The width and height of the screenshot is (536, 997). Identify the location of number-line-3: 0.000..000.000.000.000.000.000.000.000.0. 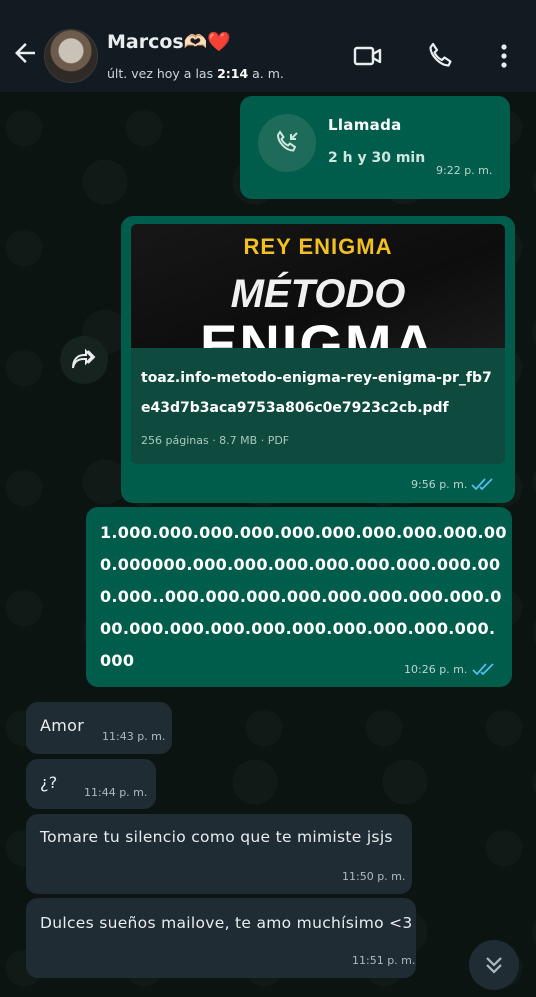
(301, 596).